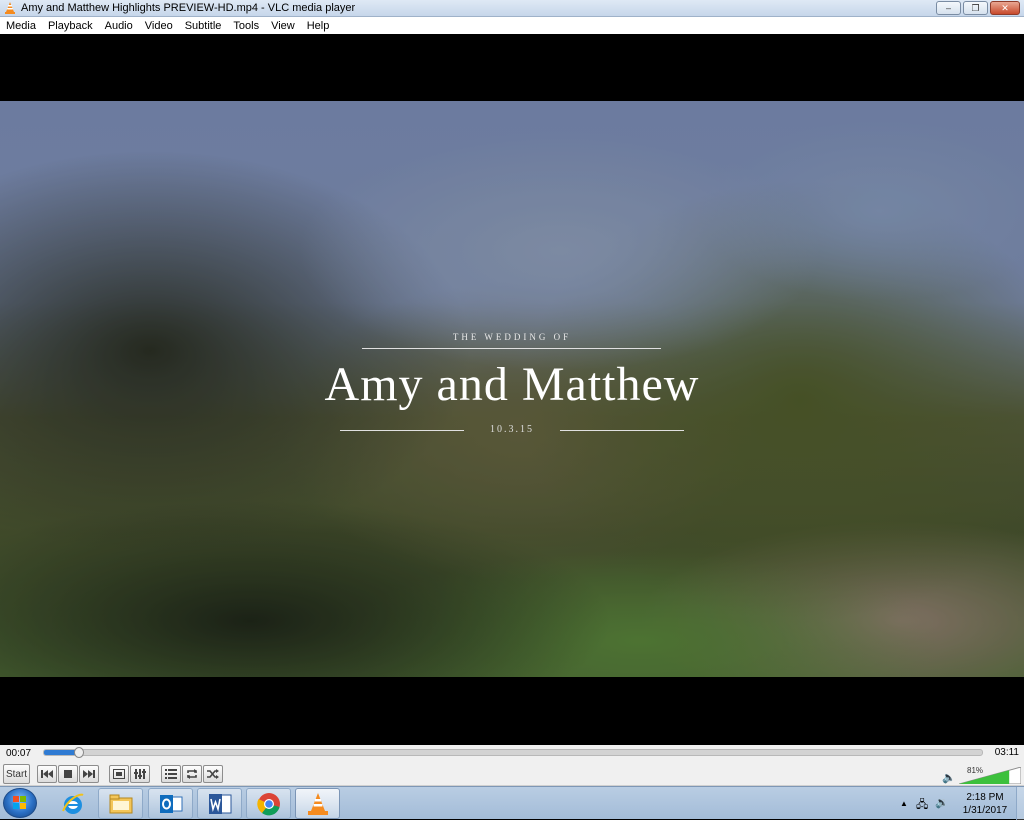 The image size is (1024, 820). Describe the element at coordinates (985, 804) in the screenshot. I see `taskbar-clock: 2:18 PM 1/31/2017` at that location.